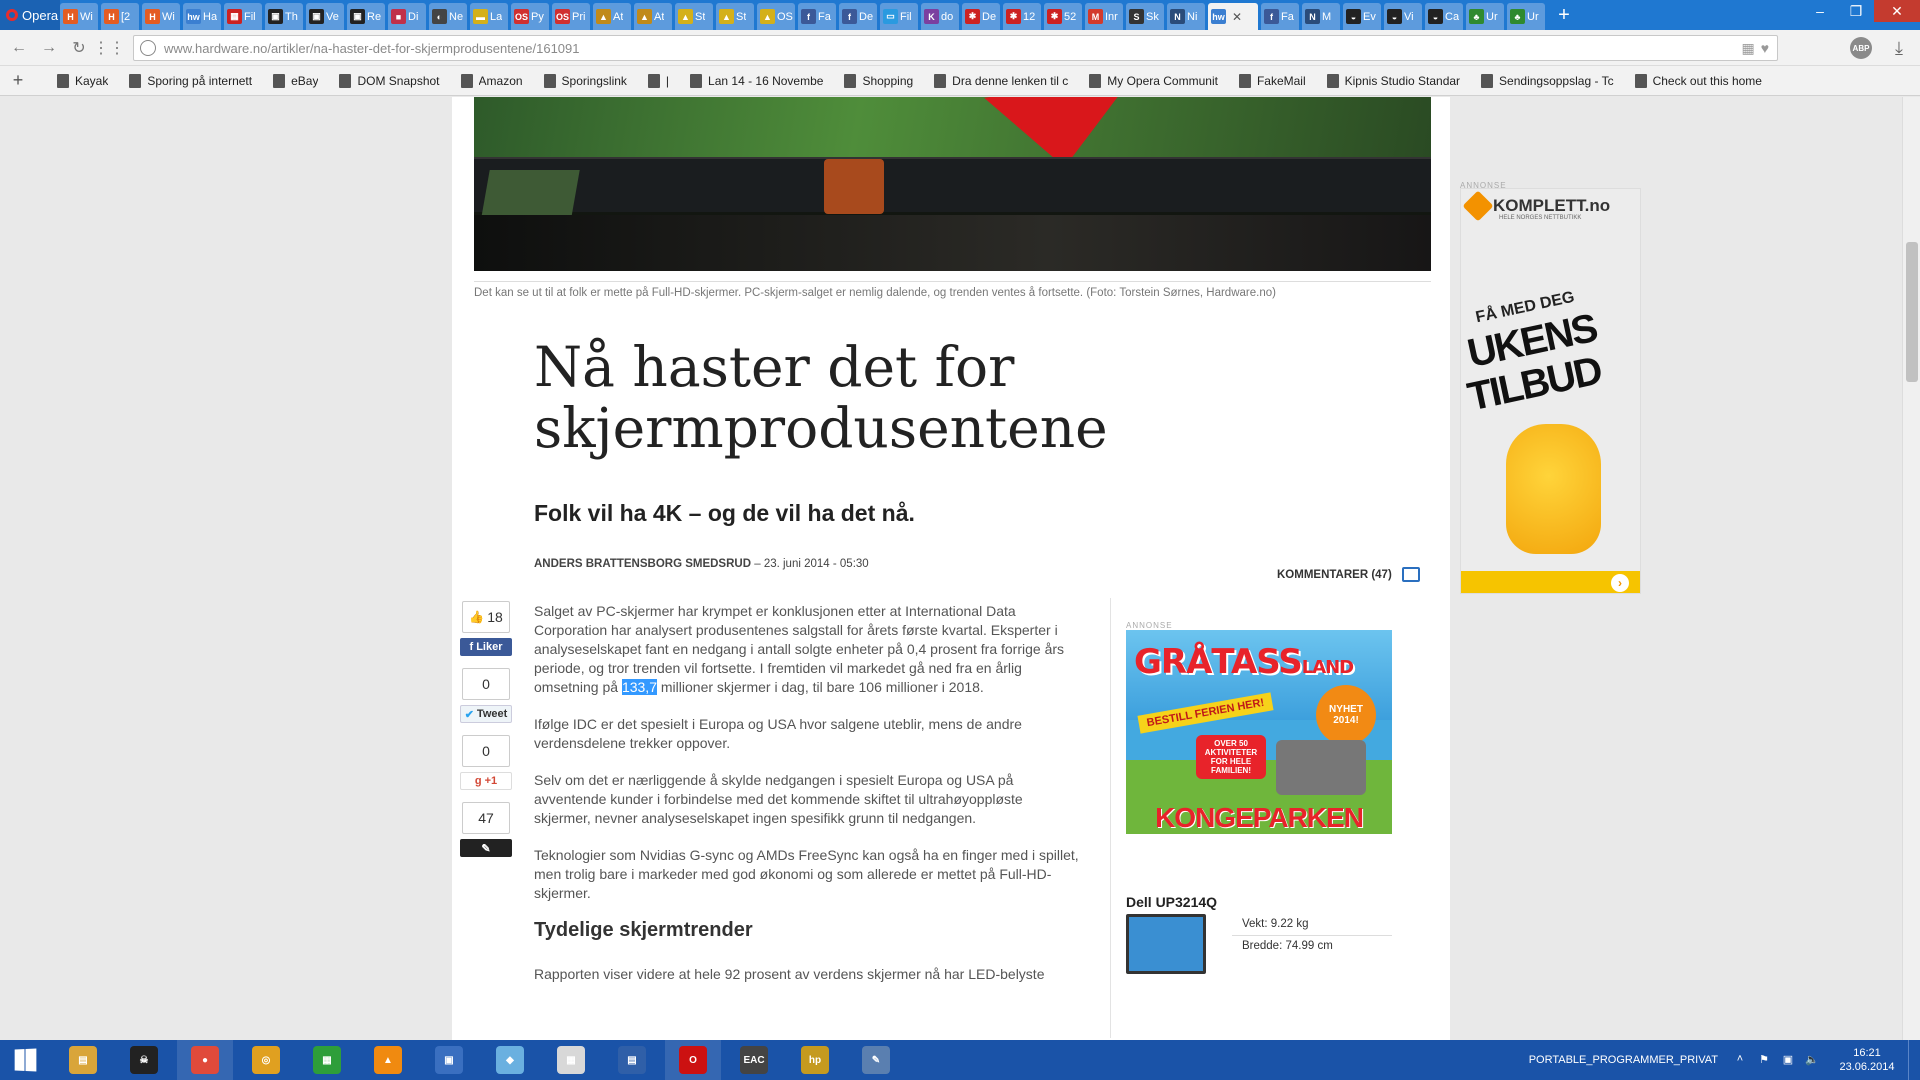  Describe the element at coordinates (899, 16) in the screenshot. I see `tab: ▭ Fil` at that location.